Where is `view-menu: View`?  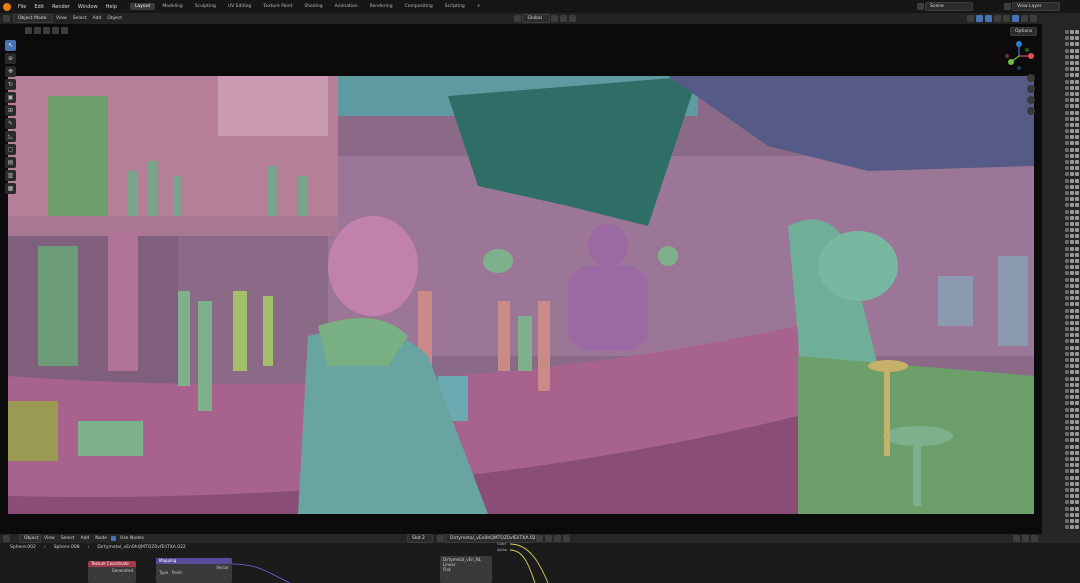
view-menu: View is located at coordinates (49, 538).